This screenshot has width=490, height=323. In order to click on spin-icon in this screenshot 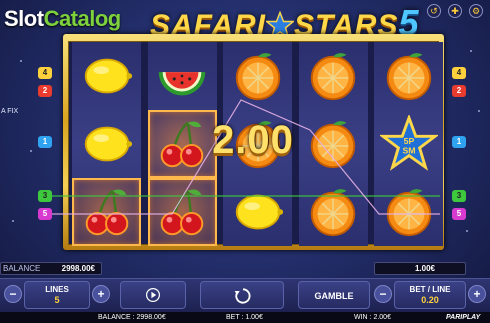, I will do `click(242, 296)`.